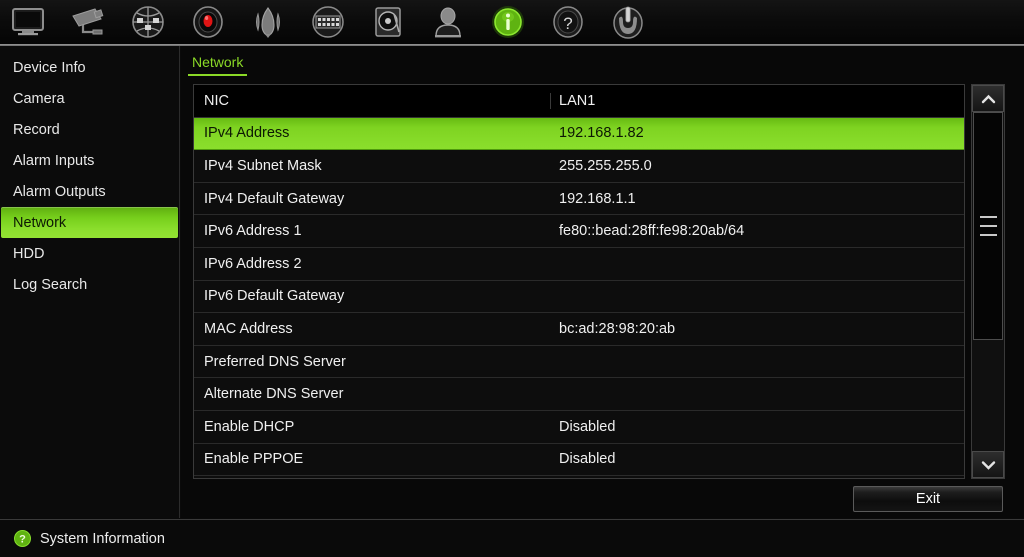 This screenshot has height=557, width=1024. I want to click on network-globe-icon, so click(148, 22).